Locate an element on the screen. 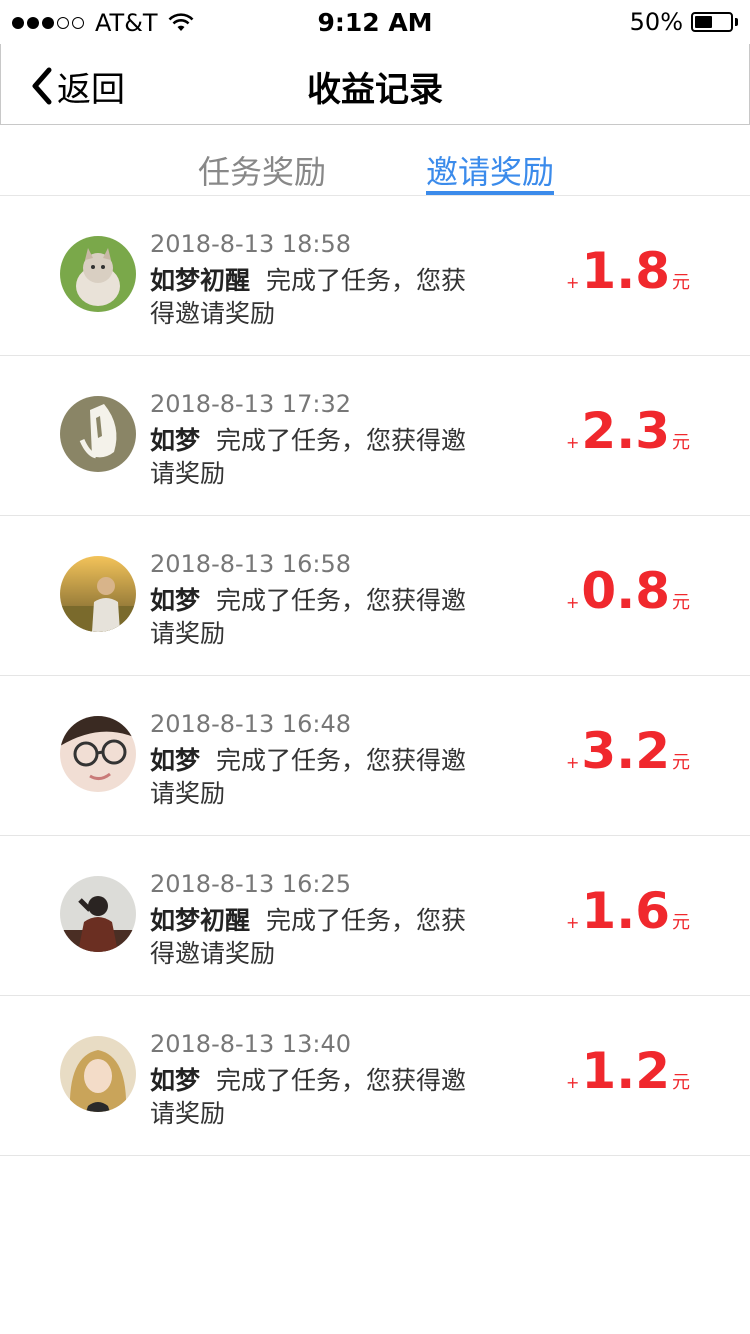 Image resolution: width=750 pixels, height=1334 pixels. list-item: 2018-8-13 13:40 如梦 完成了任务，您获得邀请奖励 +1.2 元 is located at coordinates (375, 1076).